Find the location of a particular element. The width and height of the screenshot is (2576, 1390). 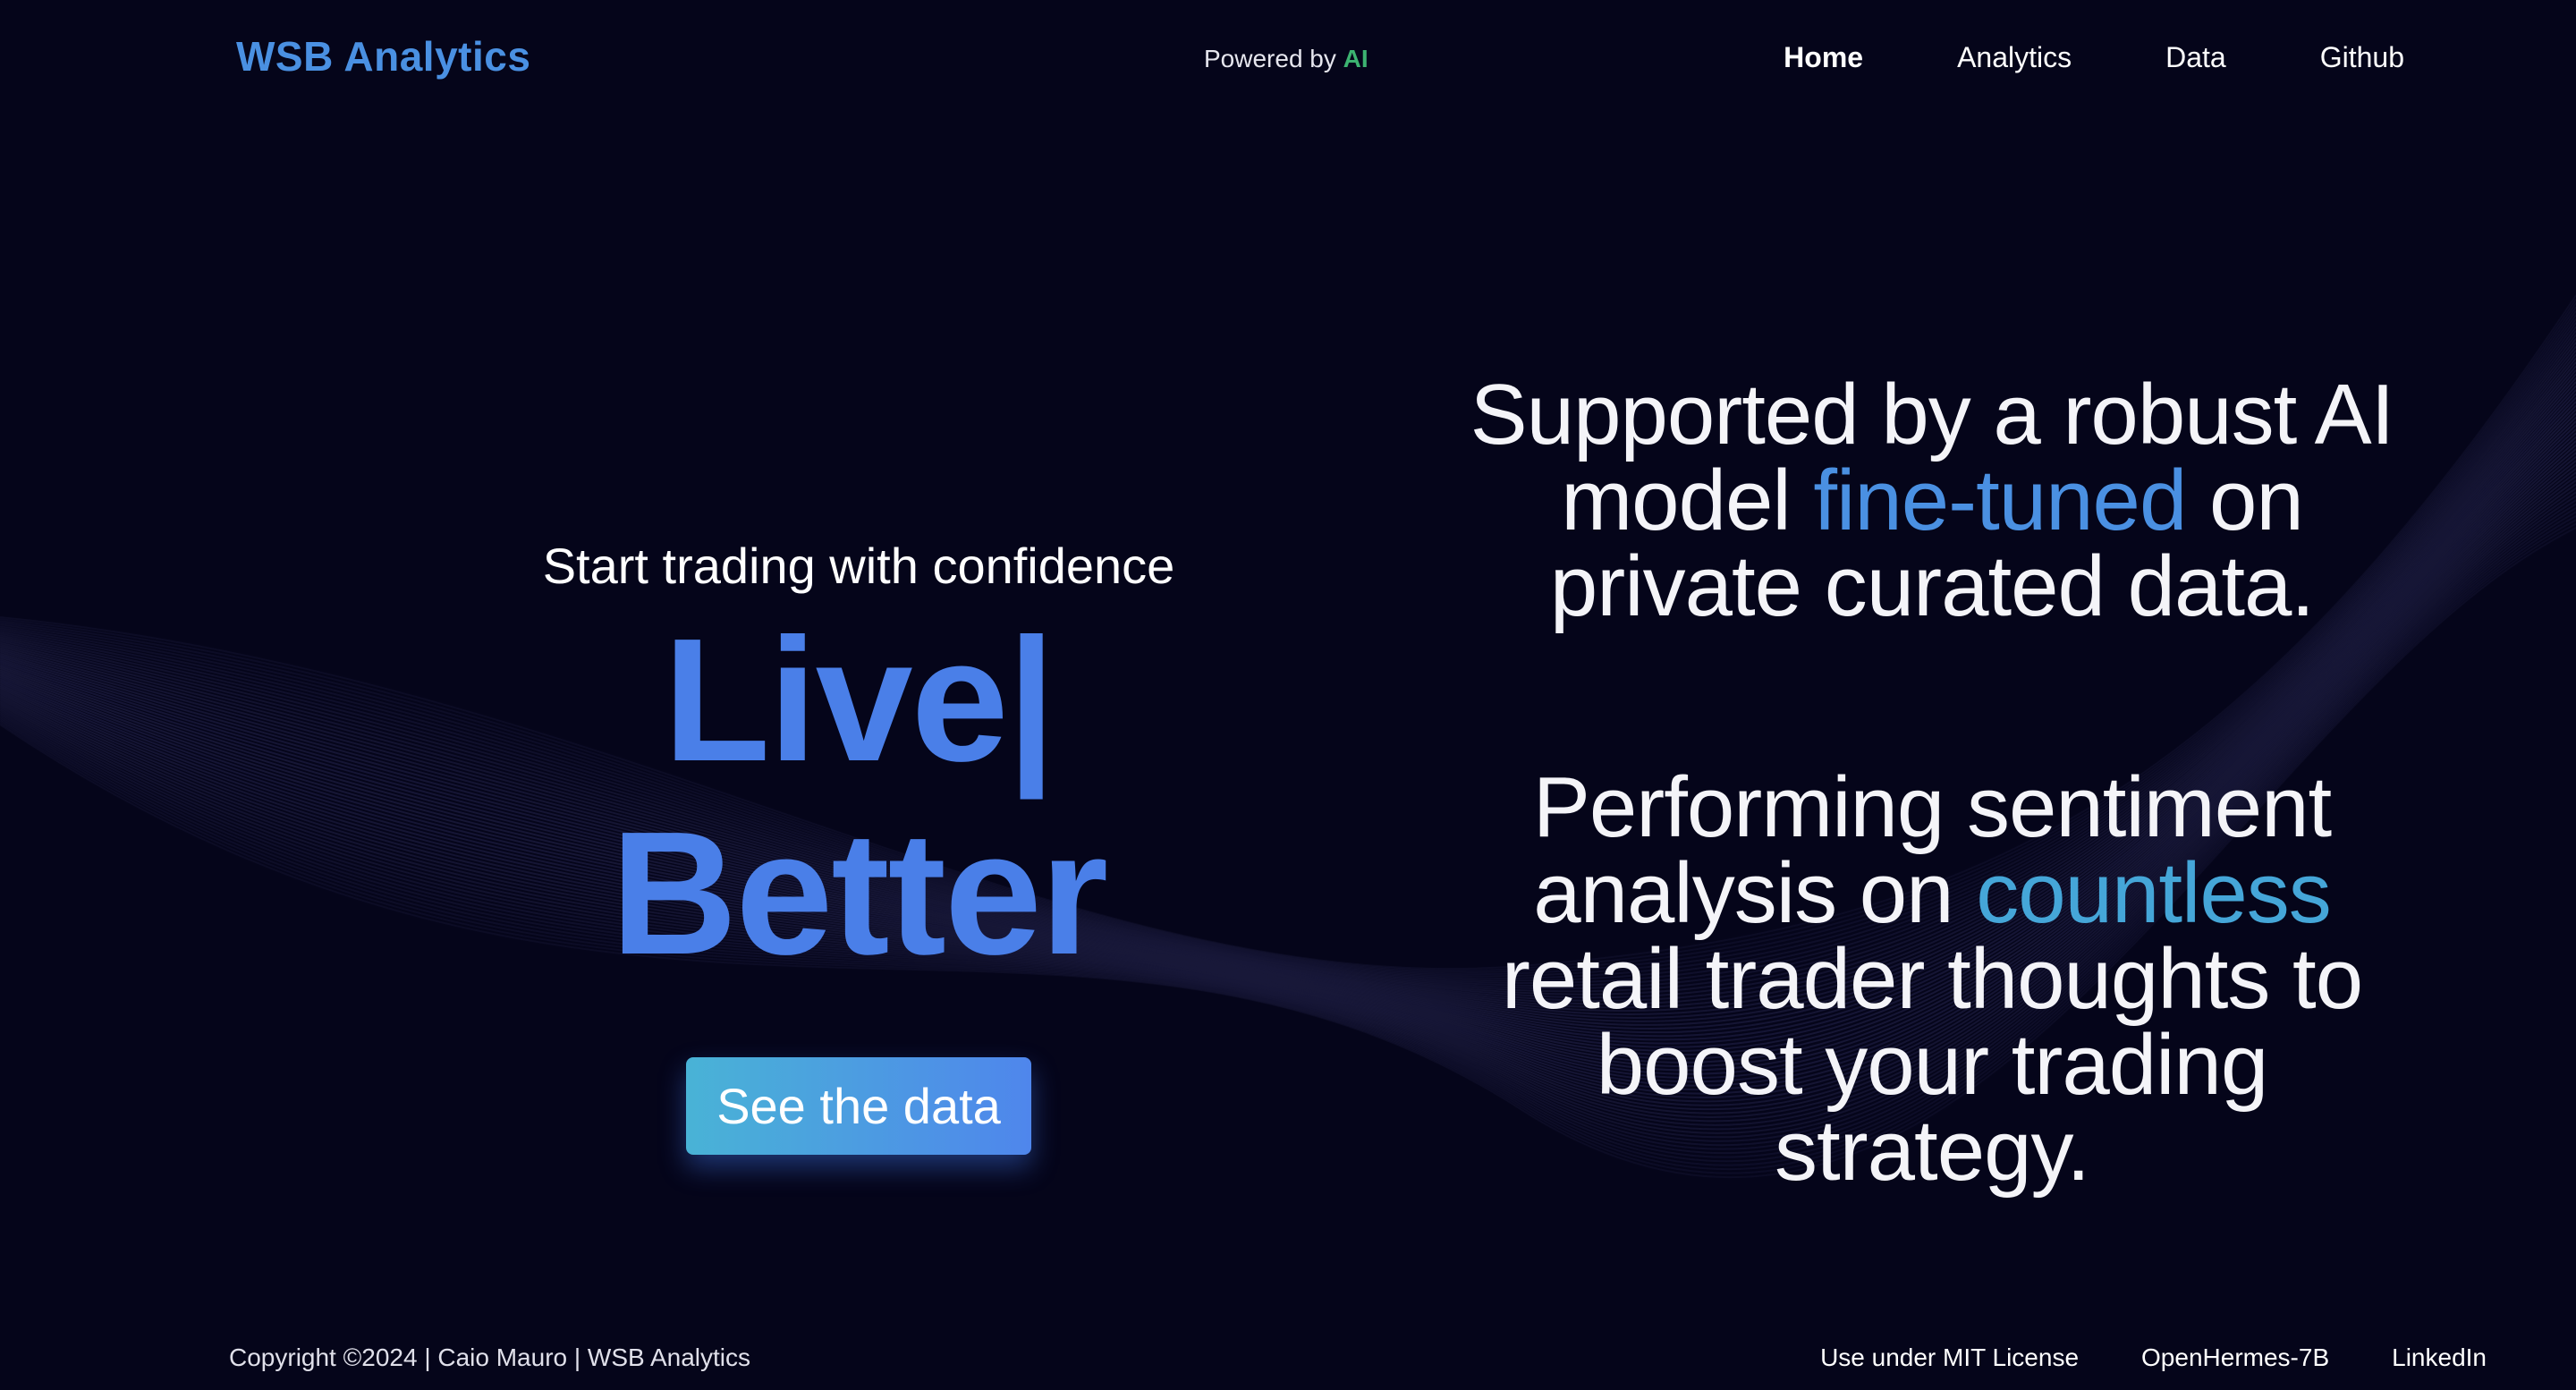

footer-link-linkedin: LinkedIn is located at coordinates (2439, 1357).